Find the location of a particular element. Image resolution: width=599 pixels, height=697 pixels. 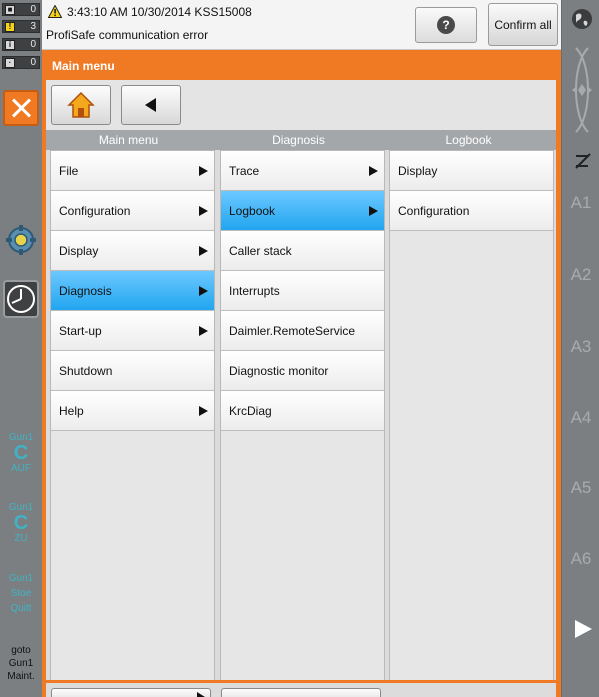

wait-message-icon: · is located at coordinates (10, 63).